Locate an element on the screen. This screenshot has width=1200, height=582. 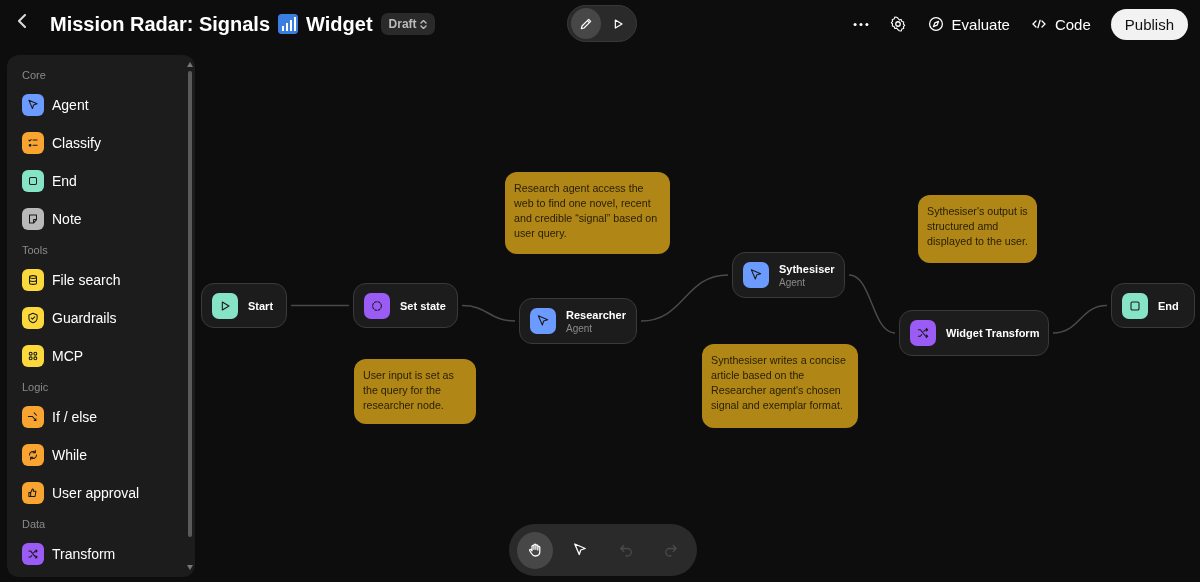
palette-item: MCP is located at coordinates (97, 356).